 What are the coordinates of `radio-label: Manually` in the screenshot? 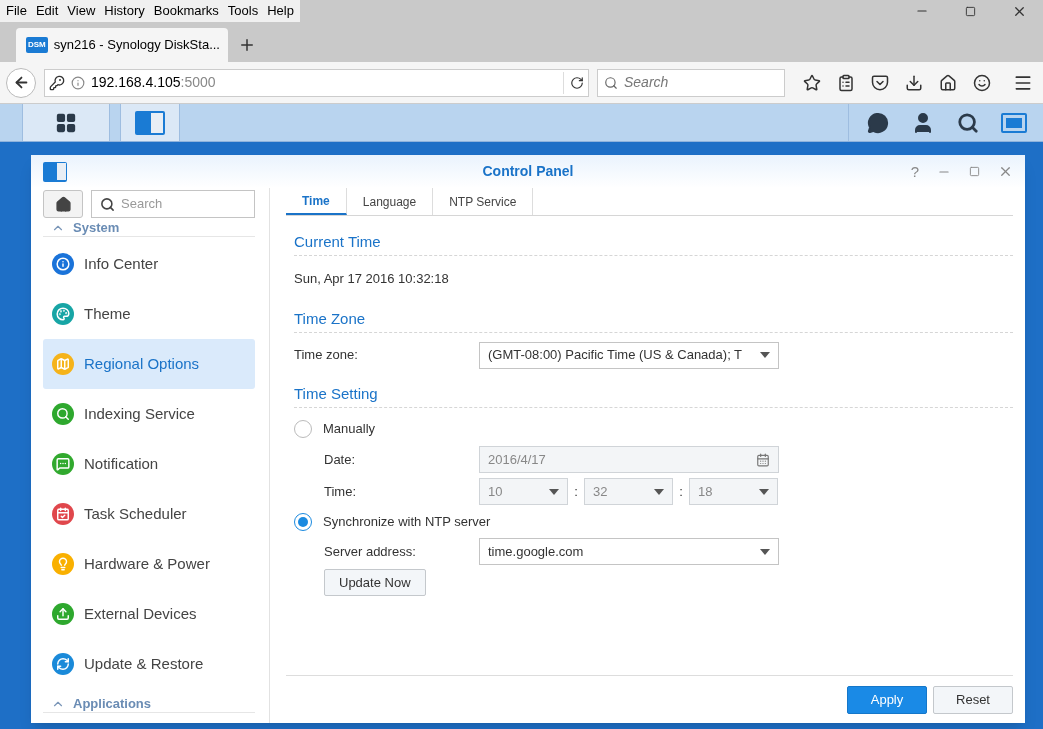 It's located at (349, 429).